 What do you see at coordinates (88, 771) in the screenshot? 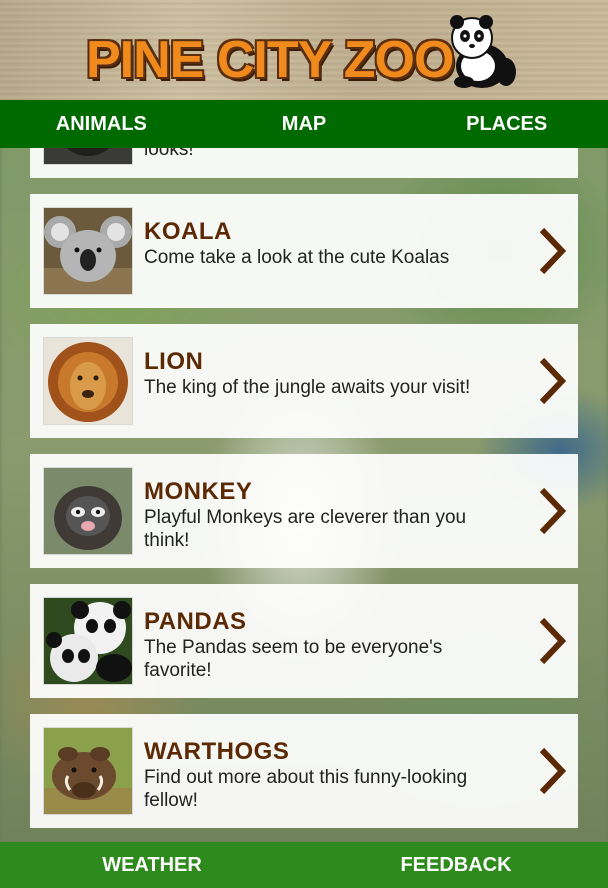
I see `warthog-photo` at bounding box center [88, 771].